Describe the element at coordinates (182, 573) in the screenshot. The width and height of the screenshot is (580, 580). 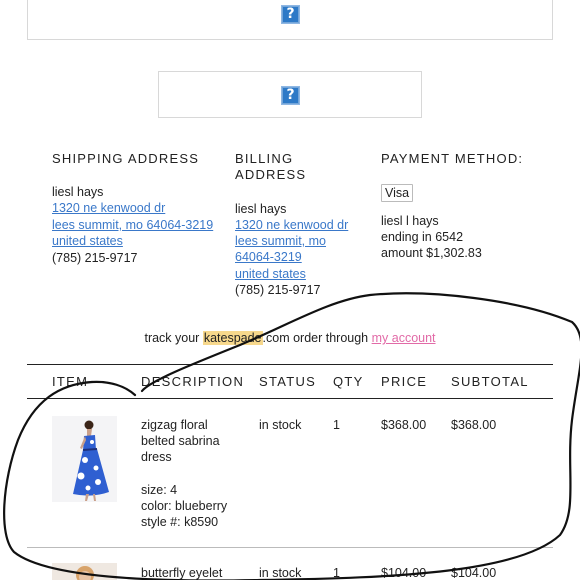
I see `row-description-line: butterfly eyelet` at that location.